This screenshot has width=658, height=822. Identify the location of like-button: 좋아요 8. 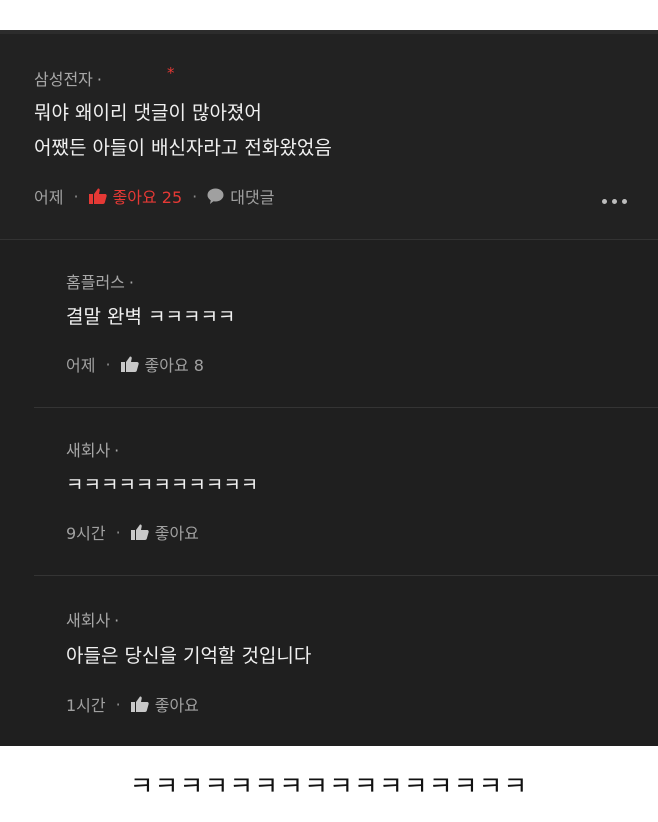
(162, 364).